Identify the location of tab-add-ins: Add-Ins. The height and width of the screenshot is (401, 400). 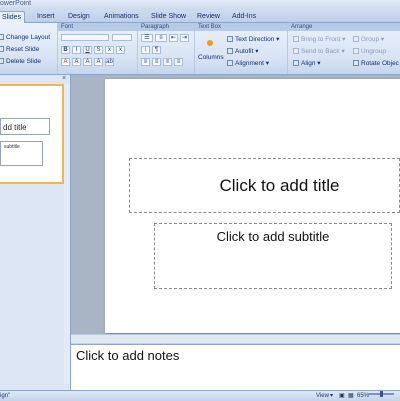
(244, 16).